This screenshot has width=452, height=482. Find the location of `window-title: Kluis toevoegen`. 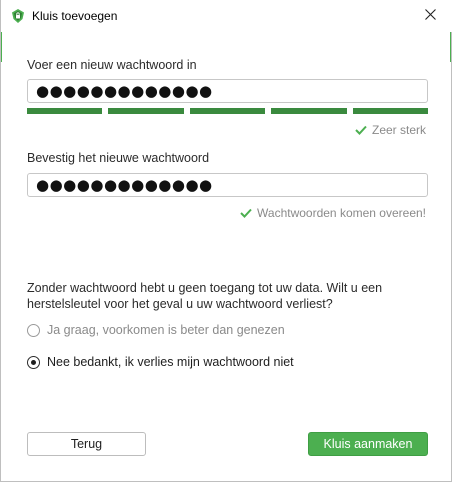

window-title: Kluis toevoegen is located at coordinates (75, 16).